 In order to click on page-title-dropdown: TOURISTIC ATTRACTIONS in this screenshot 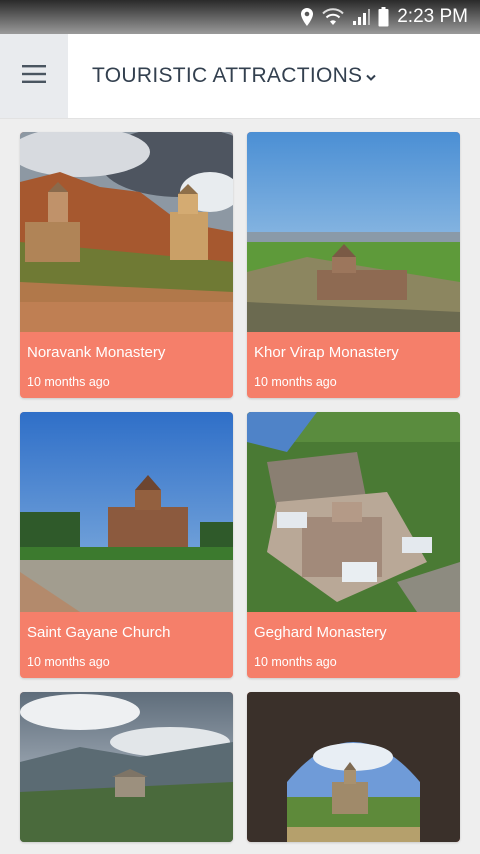, I will do `click(234, 76)`.